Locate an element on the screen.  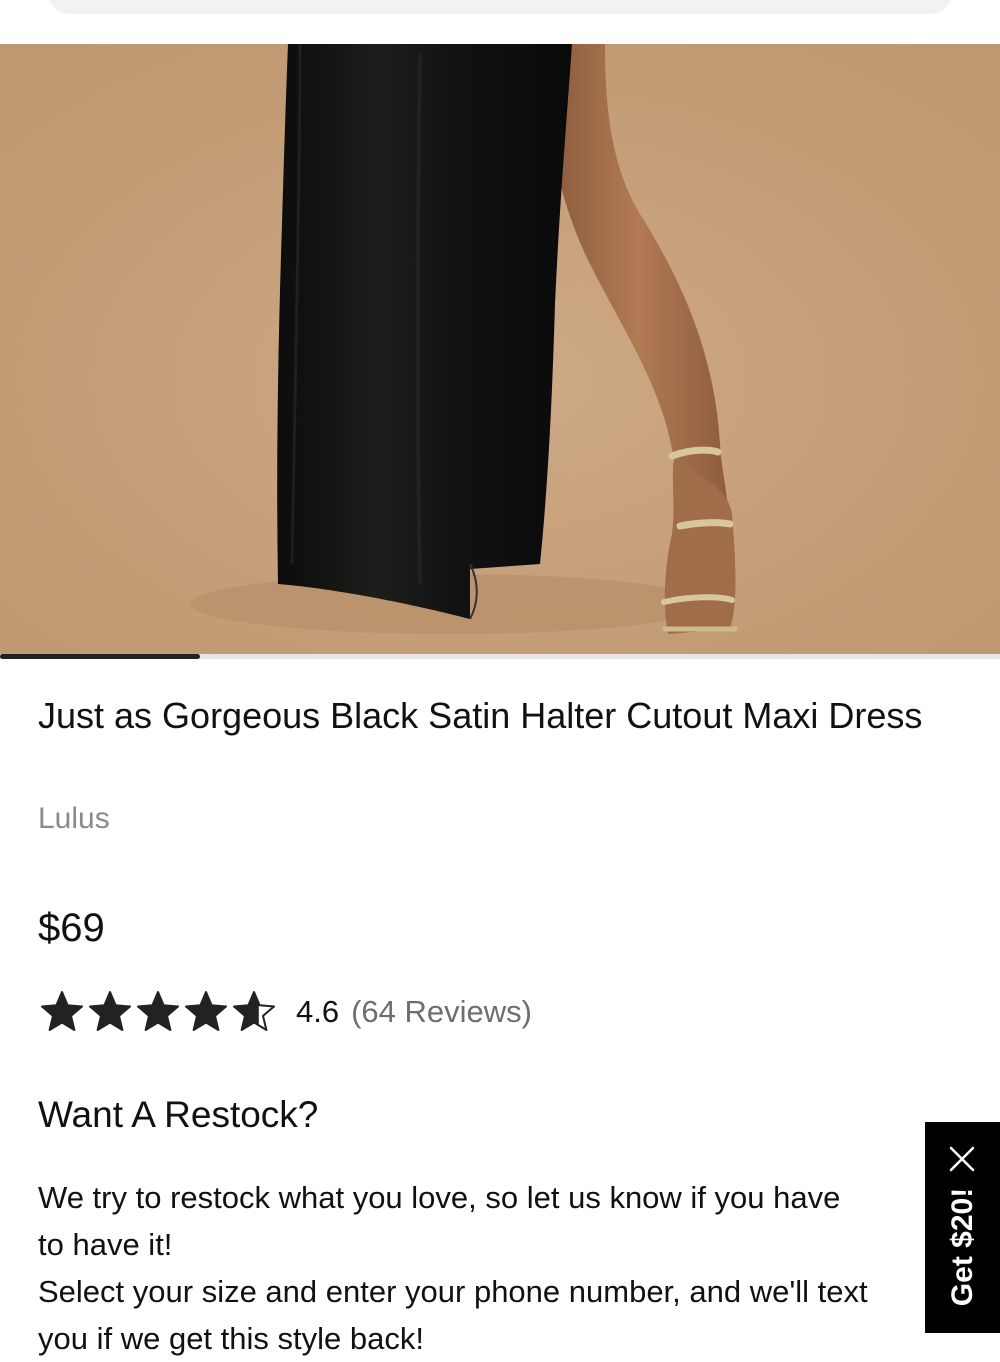
rating-stars is located at coordinates (158, 1012).